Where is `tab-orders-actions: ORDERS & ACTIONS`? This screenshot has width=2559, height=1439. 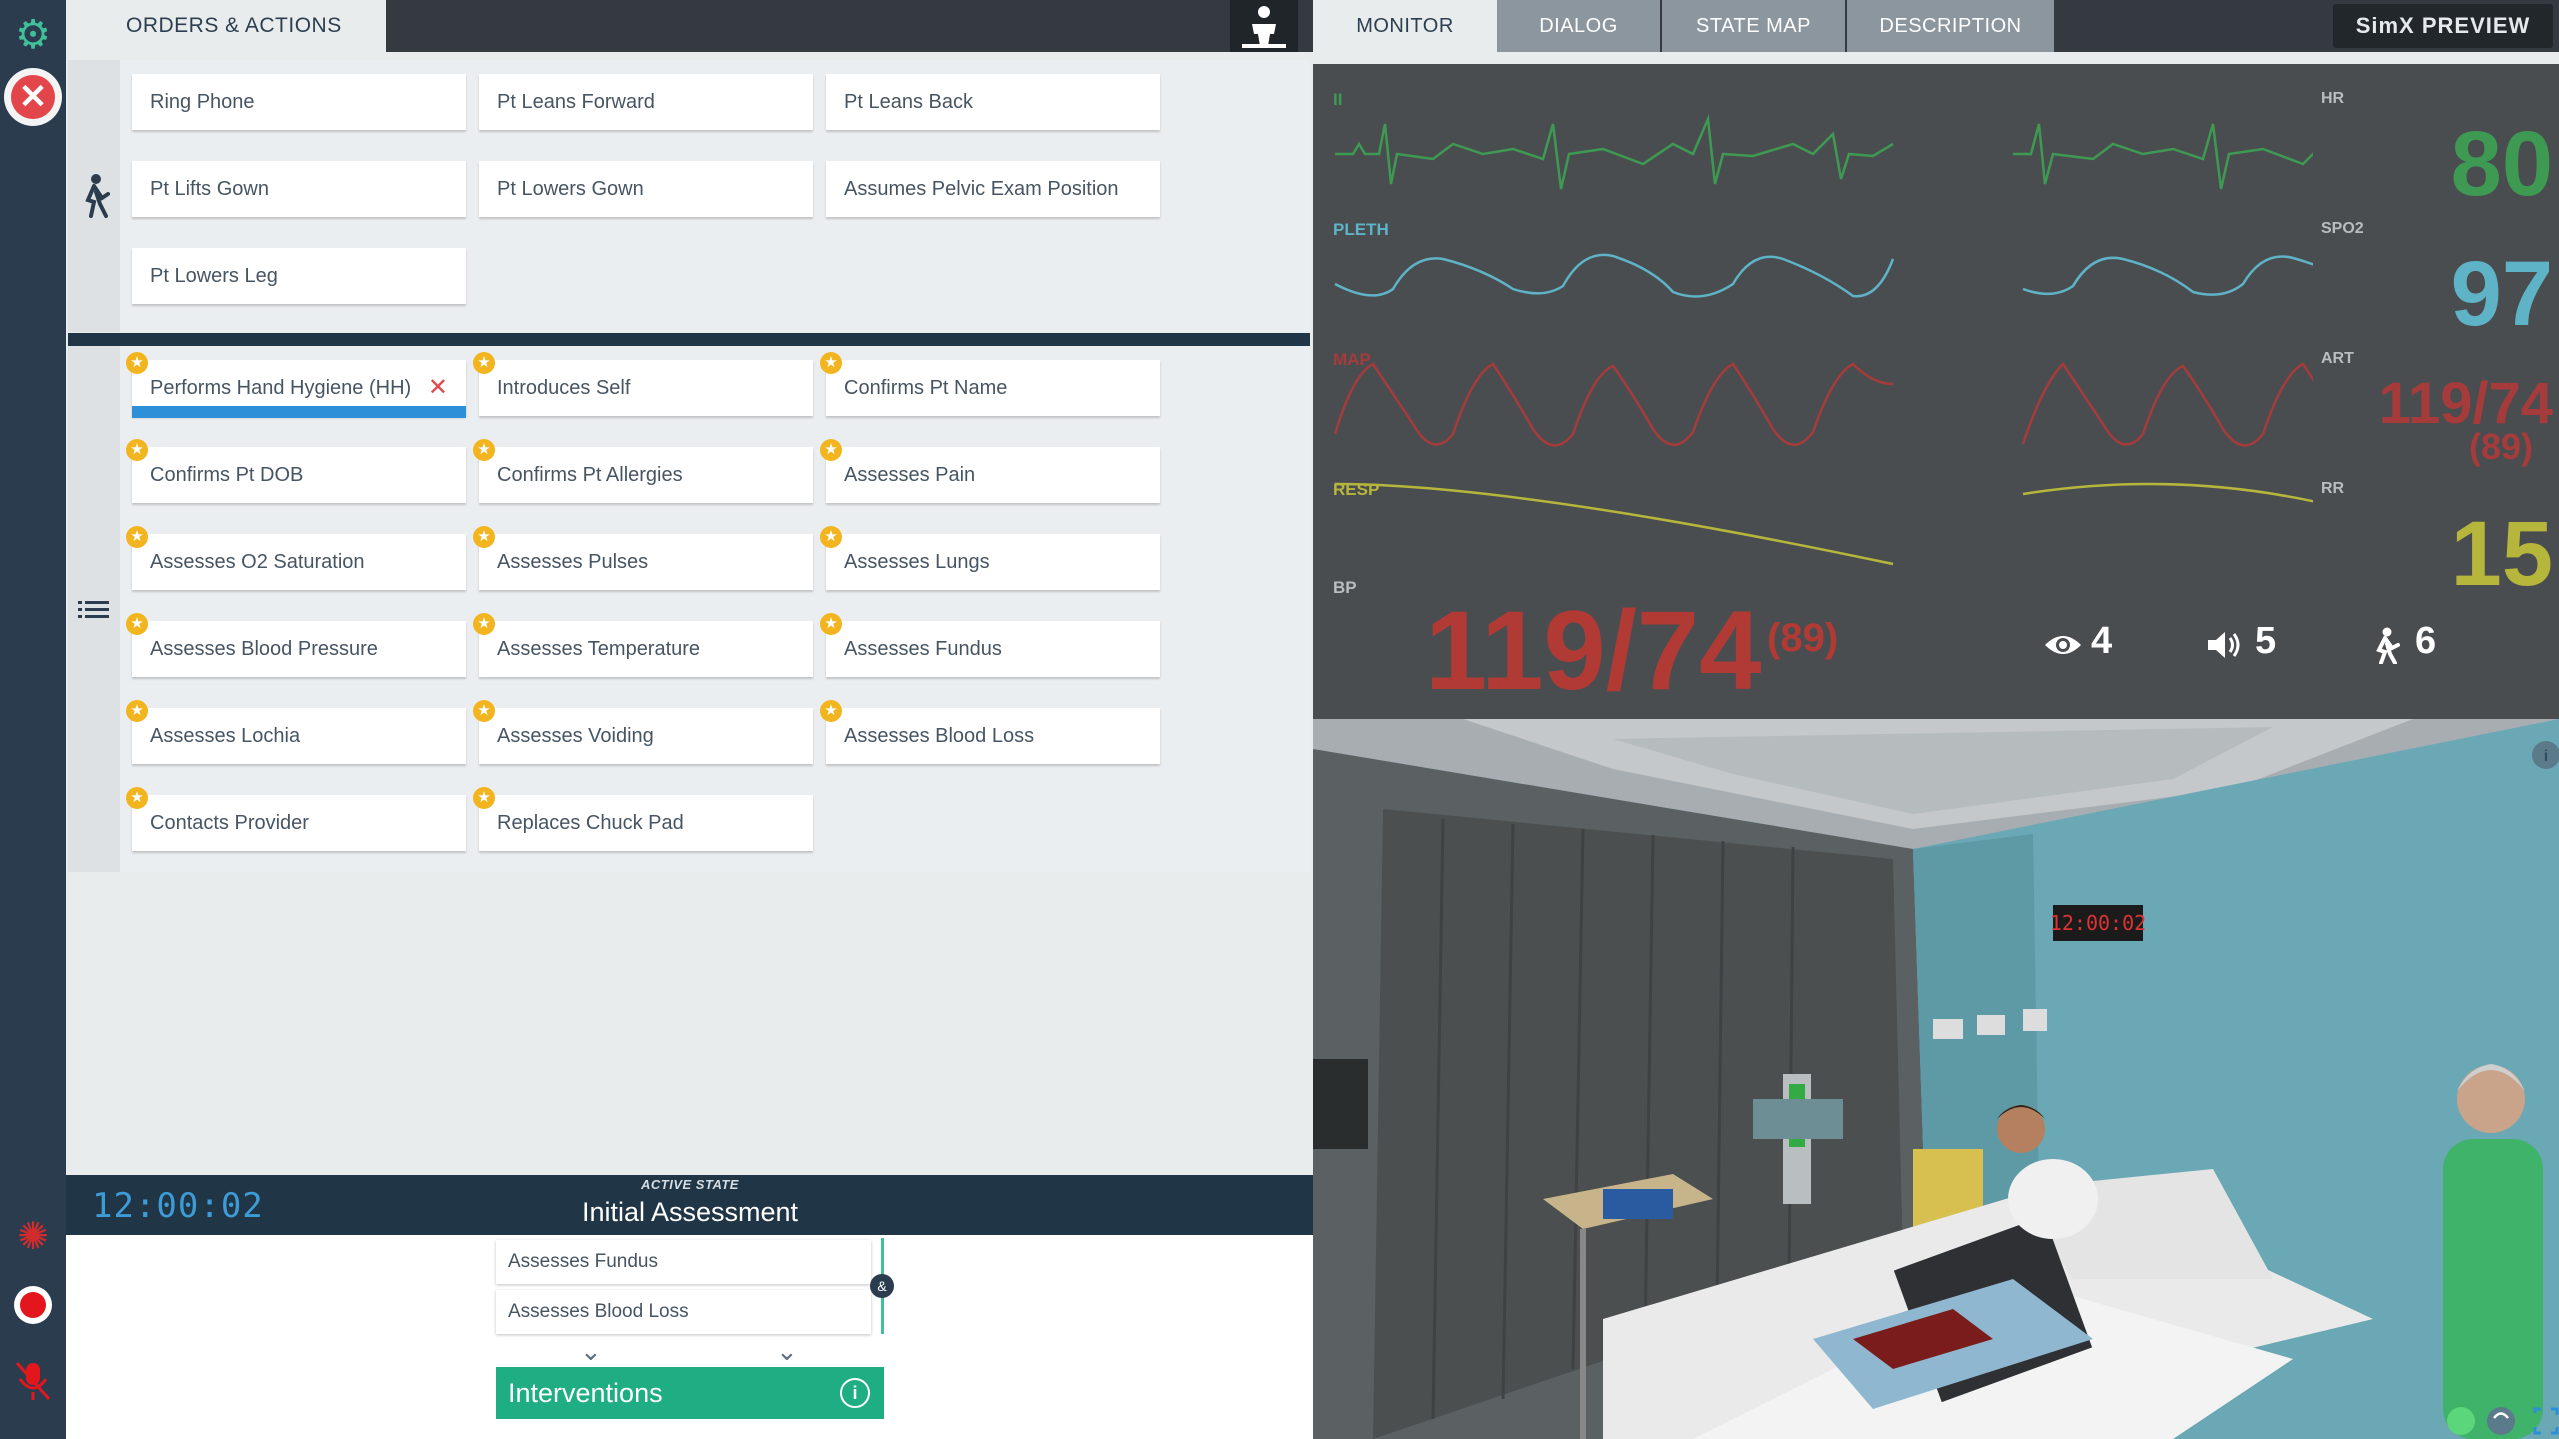 tab-orders-actions: ORDERS & ACTIONS is located at coordinates (226, 26).